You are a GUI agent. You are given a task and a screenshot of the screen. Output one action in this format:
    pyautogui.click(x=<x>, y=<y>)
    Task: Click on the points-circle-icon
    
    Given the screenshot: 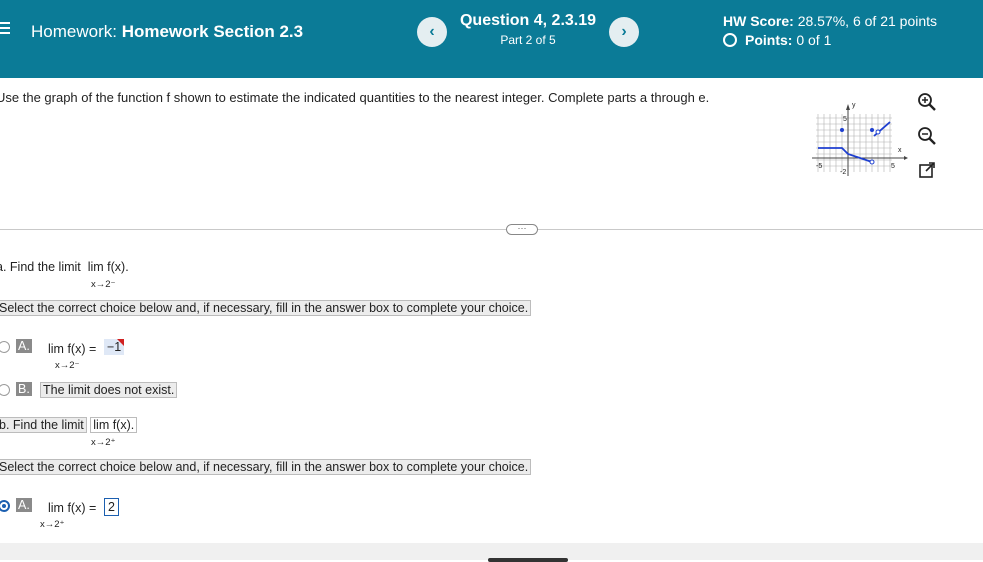 What is the action you would take?
    pyautogui.click(x=730, y=40)
    